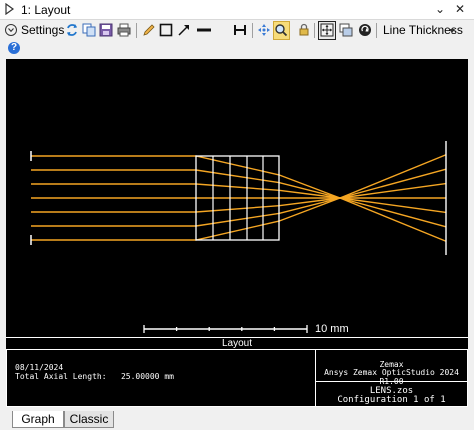 The width and height of the screenshot is (474, 430). What do you see at coordinates (61, 376) in the screenshot?
I see `axial-length-label: Total Axial Length:` at bounding box center [61, 376].